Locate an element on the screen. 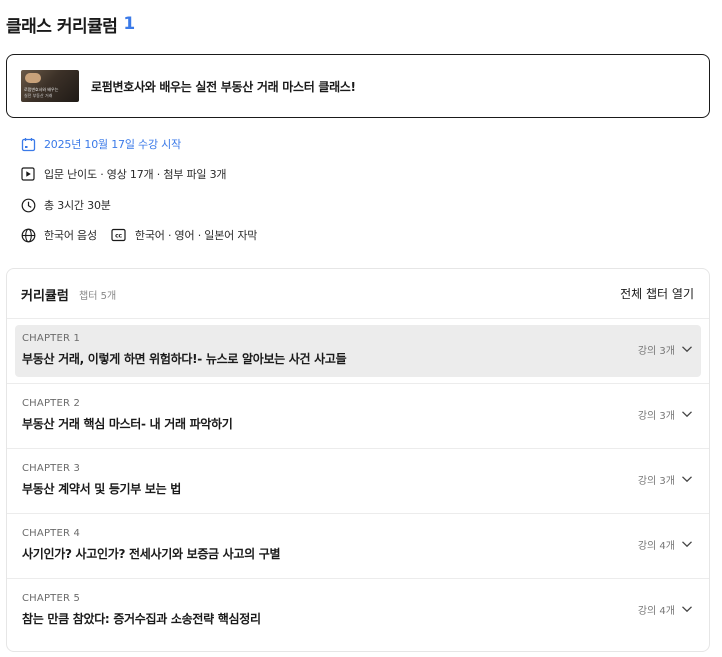  svg-text: cc is located at coordinates (119, 236).